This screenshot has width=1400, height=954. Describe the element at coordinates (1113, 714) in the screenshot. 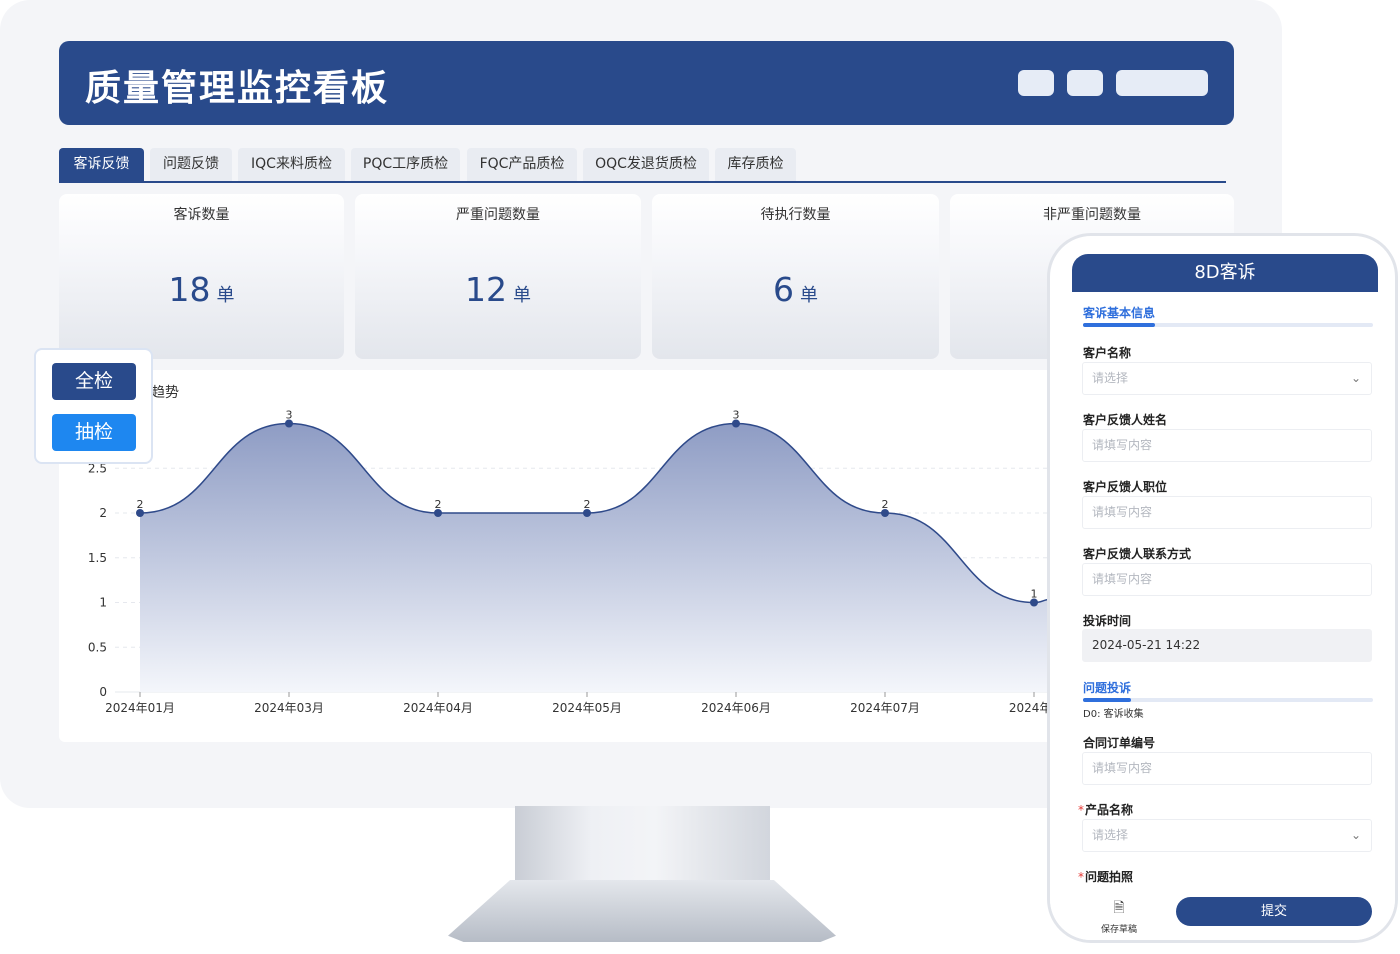

I see `d0-step-label: D0: 客诉收集` at that location.